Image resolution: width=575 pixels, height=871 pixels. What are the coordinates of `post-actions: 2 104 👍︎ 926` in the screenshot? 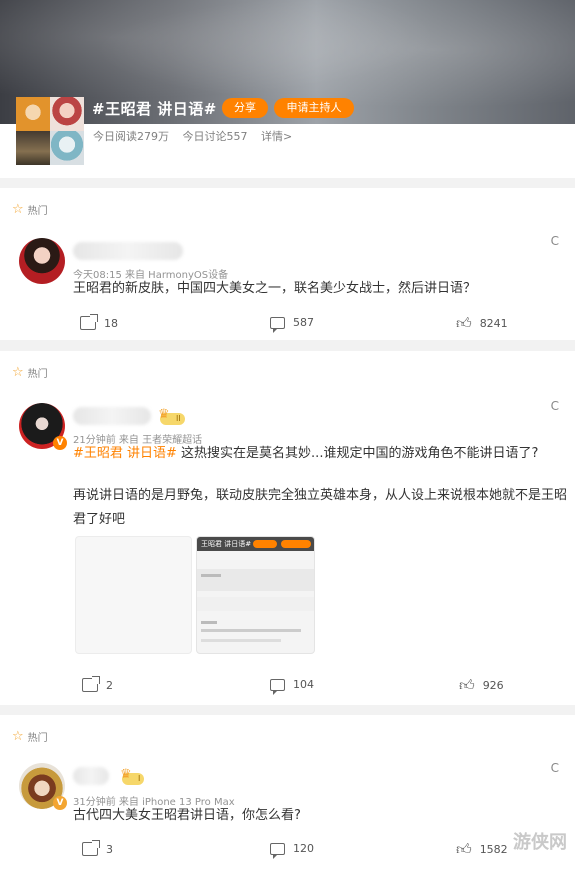 It's located at (287, 688).